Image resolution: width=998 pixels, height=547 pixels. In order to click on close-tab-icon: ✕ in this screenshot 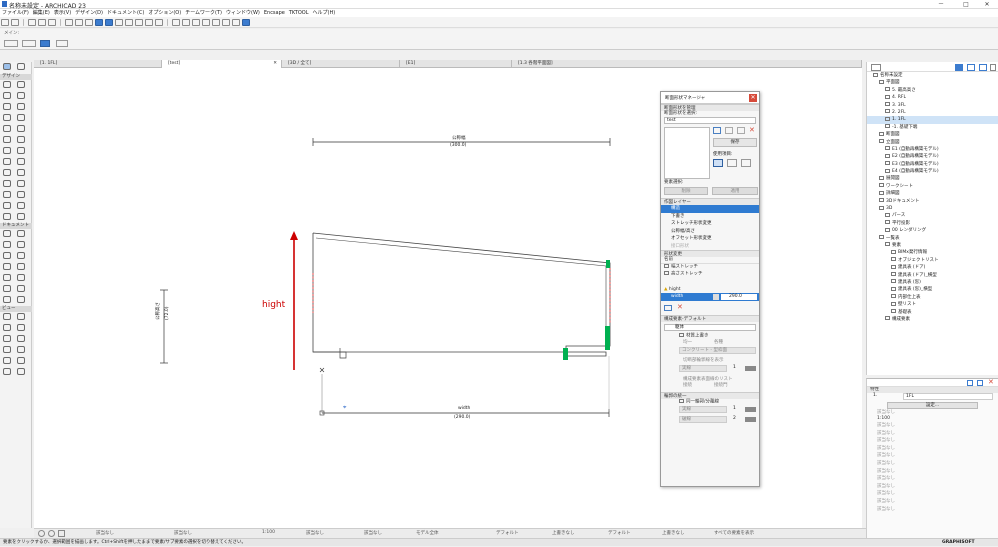, I will do `click(275, 64)`.